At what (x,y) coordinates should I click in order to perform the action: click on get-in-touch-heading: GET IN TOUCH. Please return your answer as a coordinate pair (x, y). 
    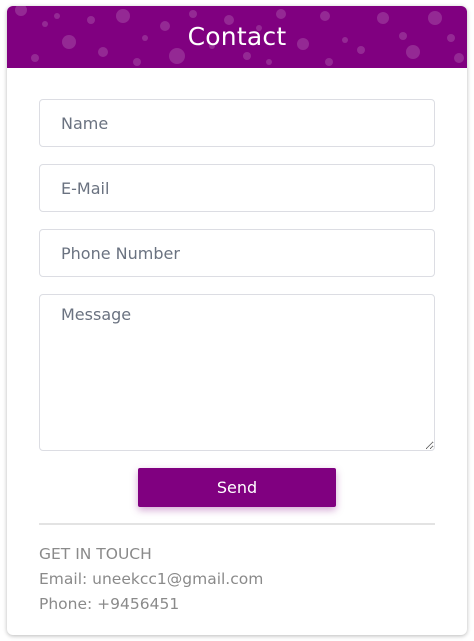
    Looking at the image, I should click on (95, 554).